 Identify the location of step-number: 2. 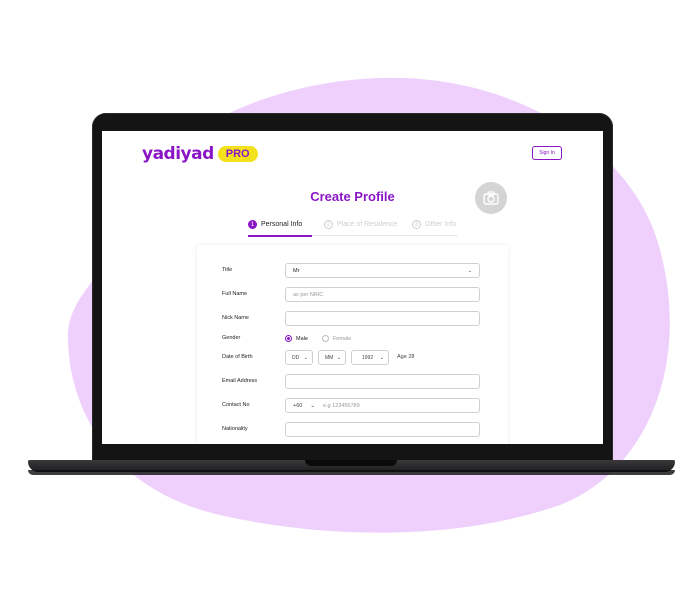
(328, 224).